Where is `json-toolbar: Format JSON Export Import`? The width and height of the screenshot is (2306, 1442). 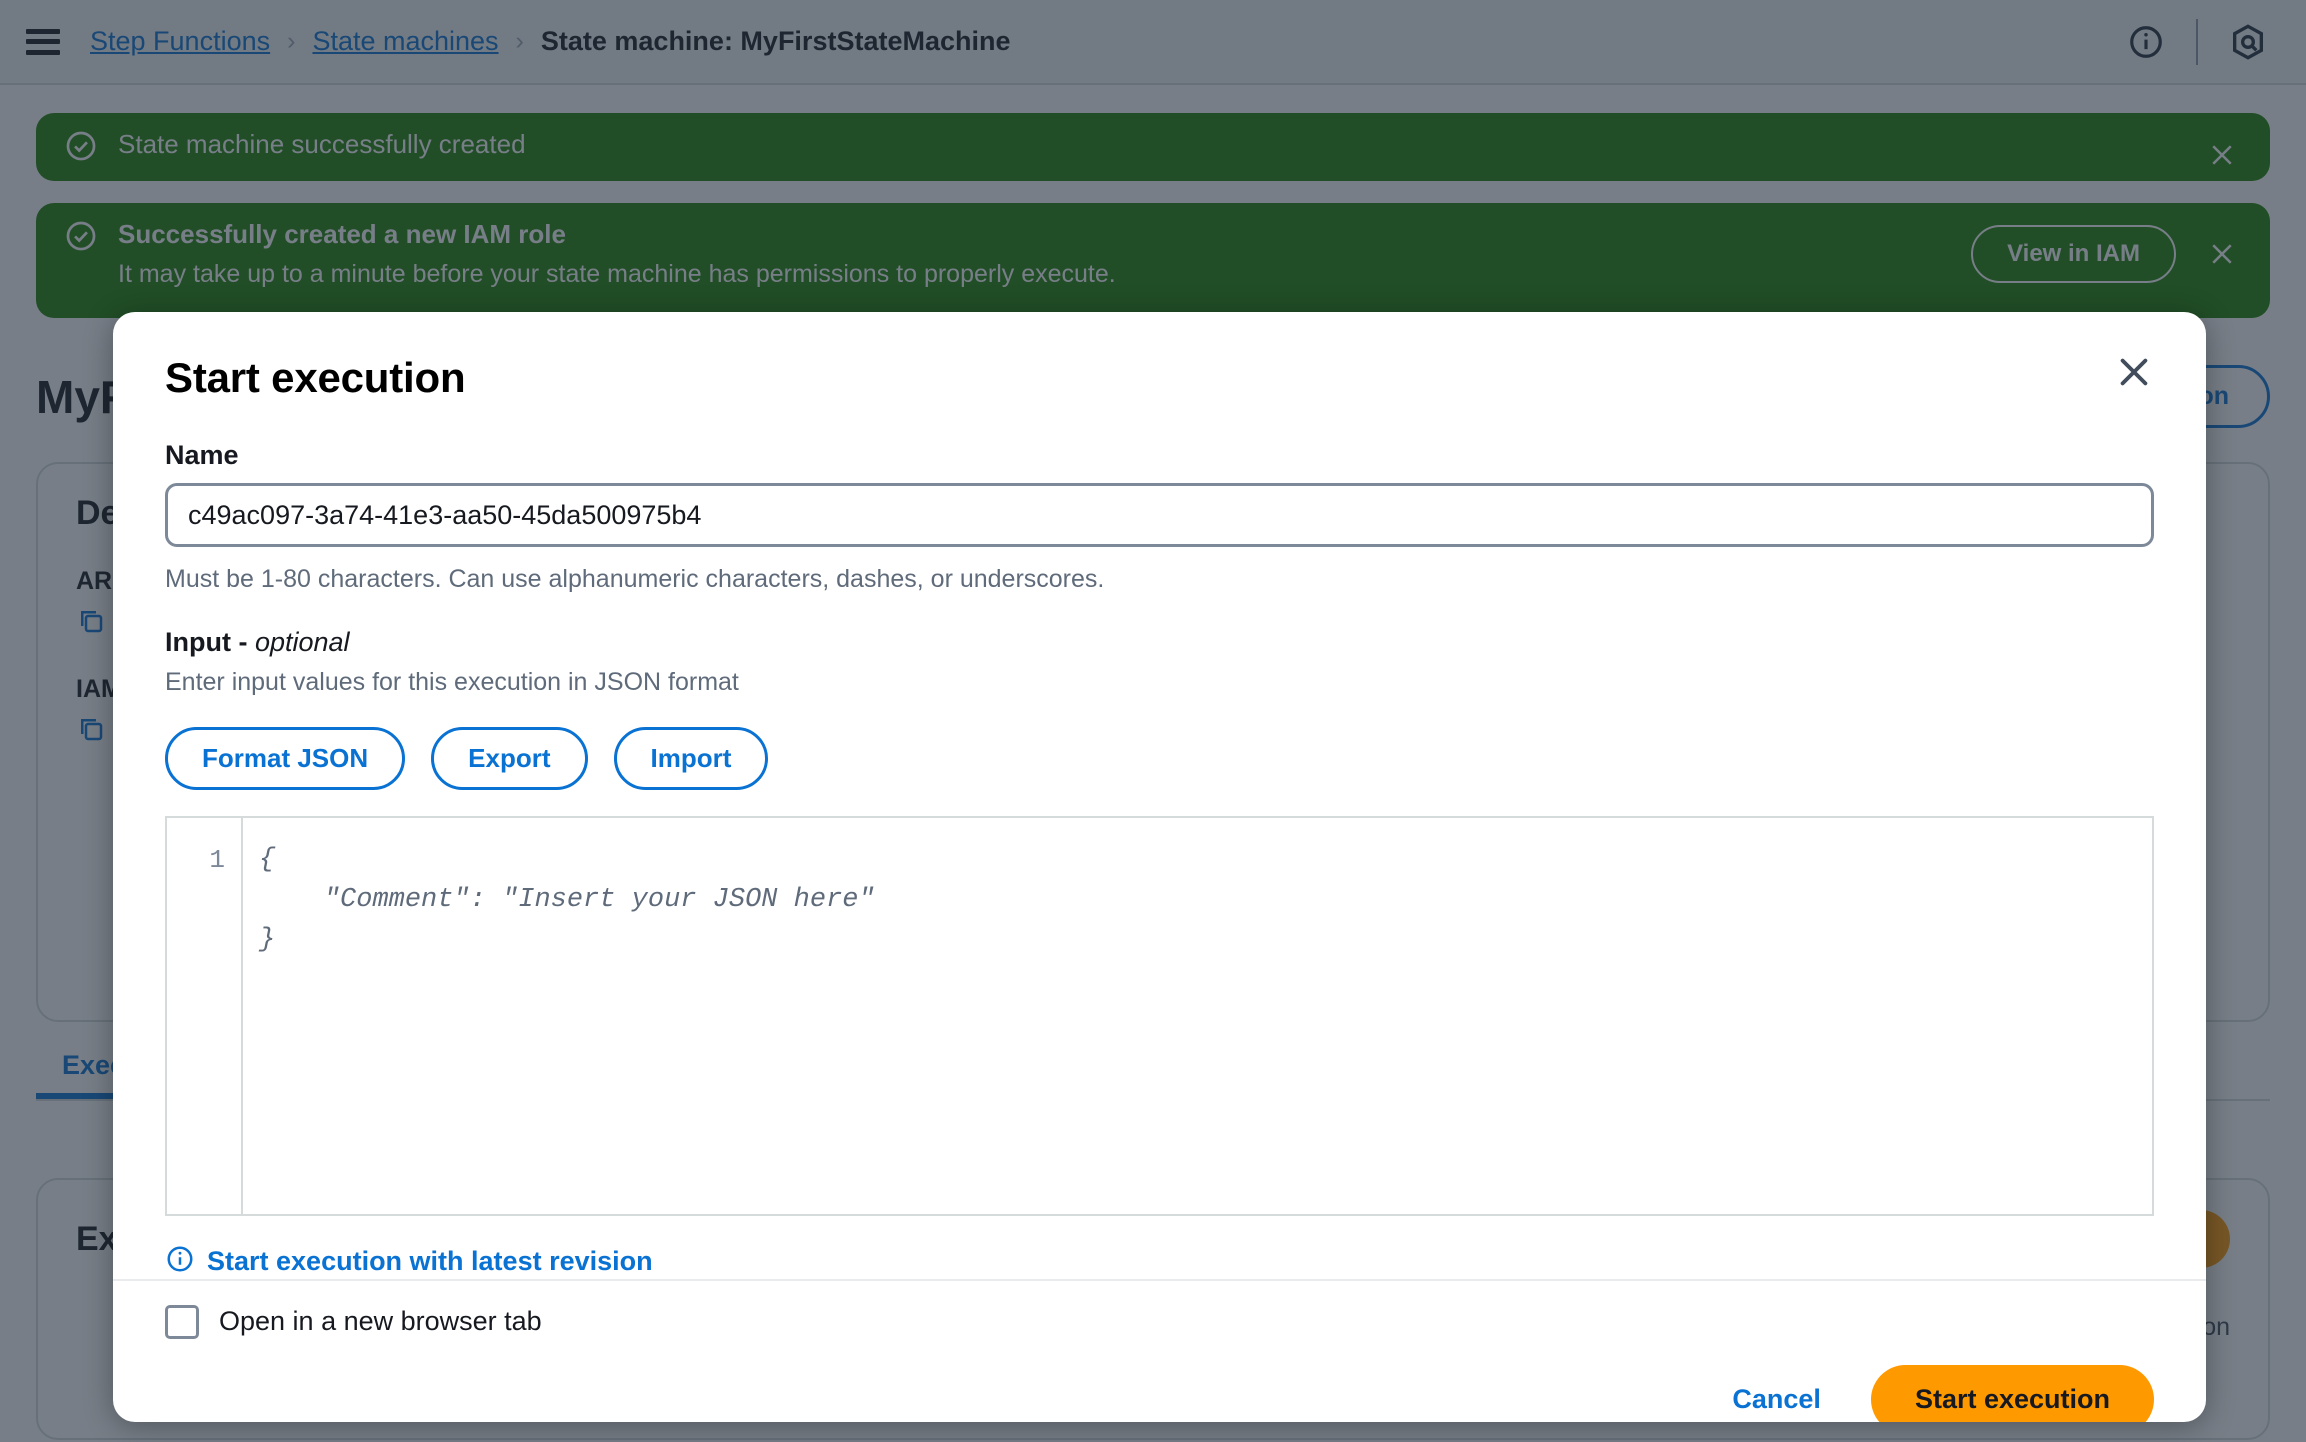
json-toolbar: Format JSON Export Import is located at coordinates (1159, 758).